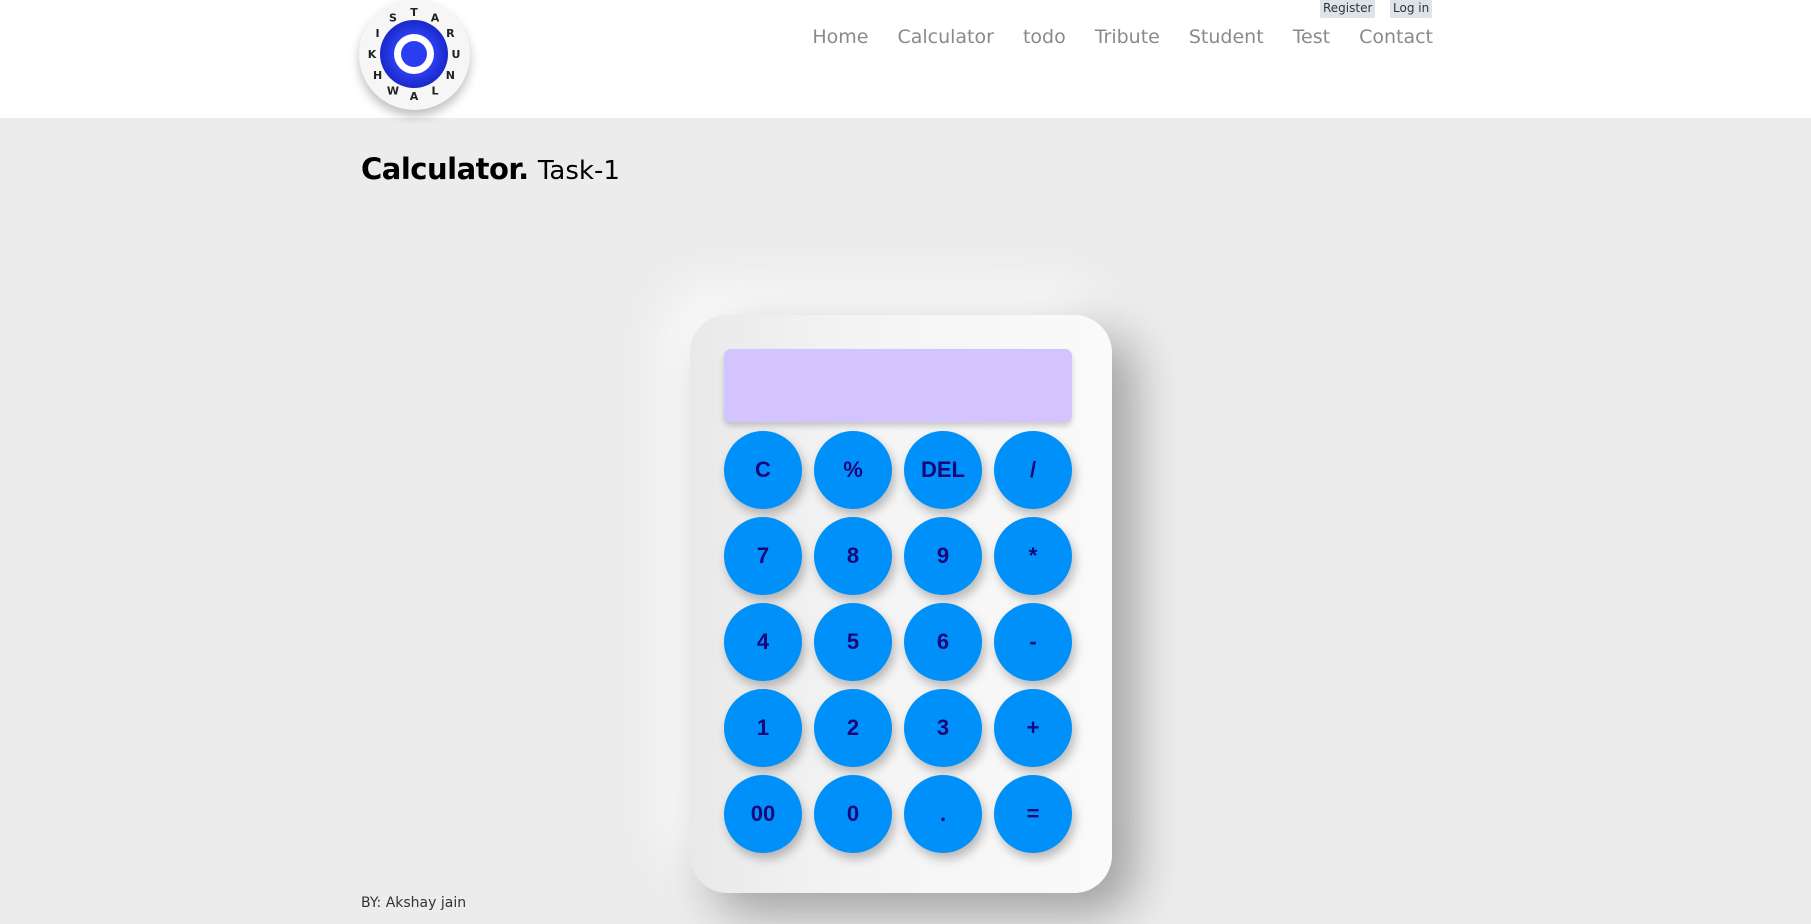  What do you see at coordinates (393, 90) in the screenshot?
I see `logo-letter: W` at bounding box center [393, 90].